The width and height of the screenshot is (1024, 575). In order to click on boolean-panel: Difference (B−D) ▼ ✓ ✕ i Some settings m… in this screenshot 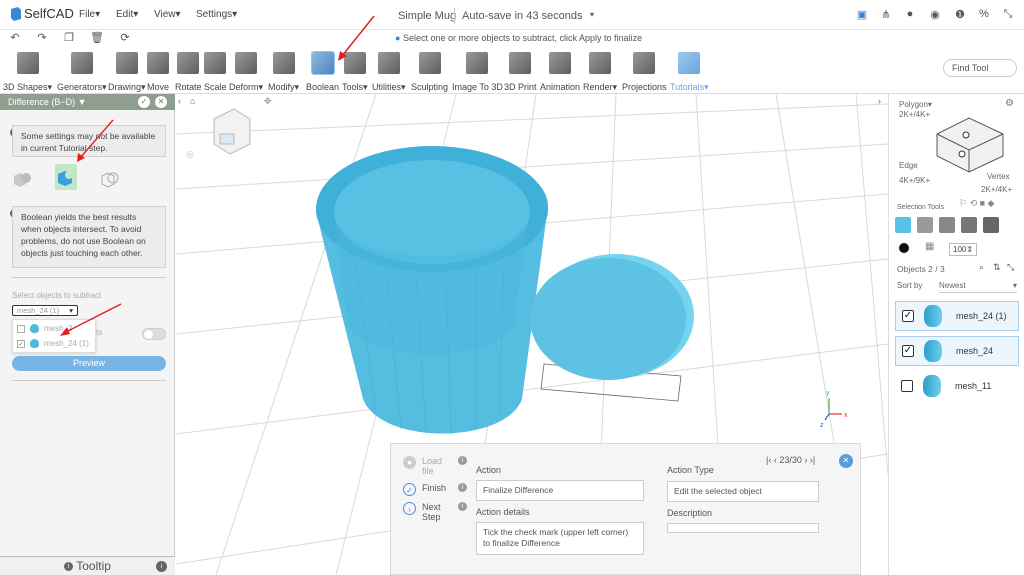, I will do `click(87, 334)`.